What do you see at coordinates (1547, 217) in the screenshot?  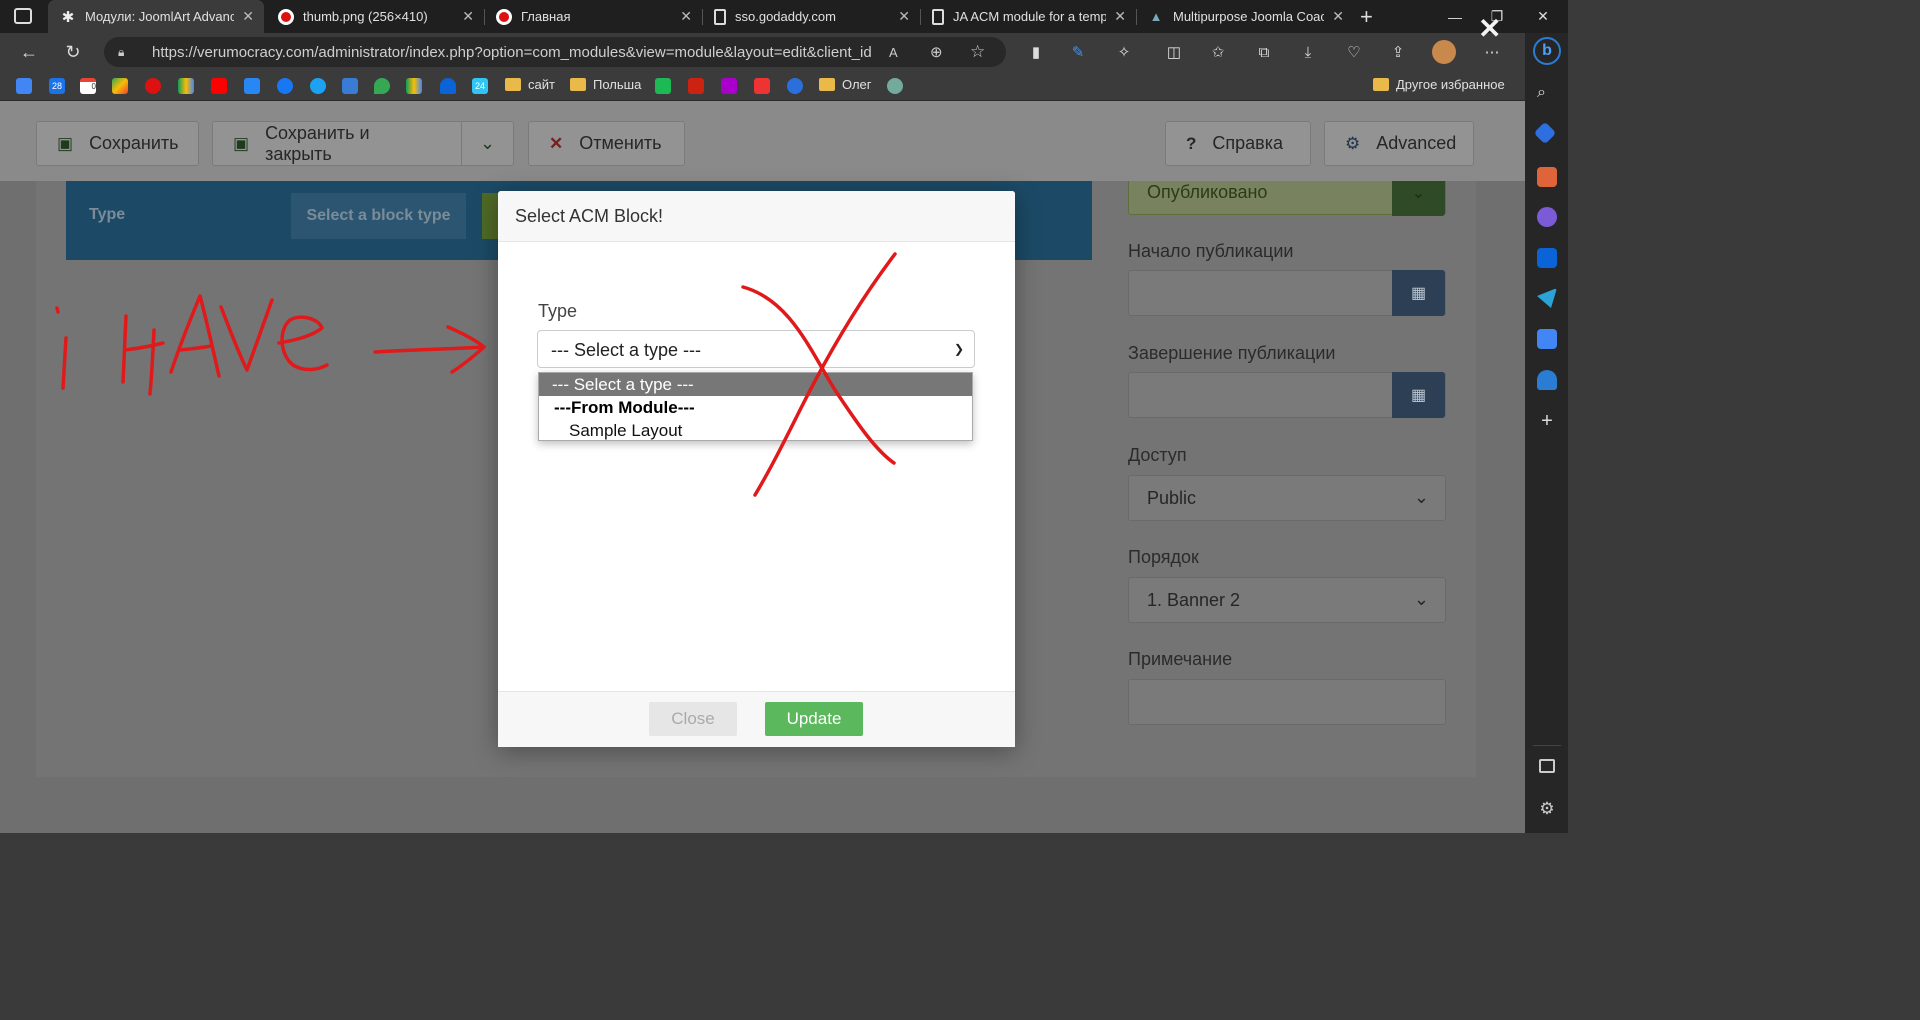 I see `games-icon` at bounding box center [1547, 217].